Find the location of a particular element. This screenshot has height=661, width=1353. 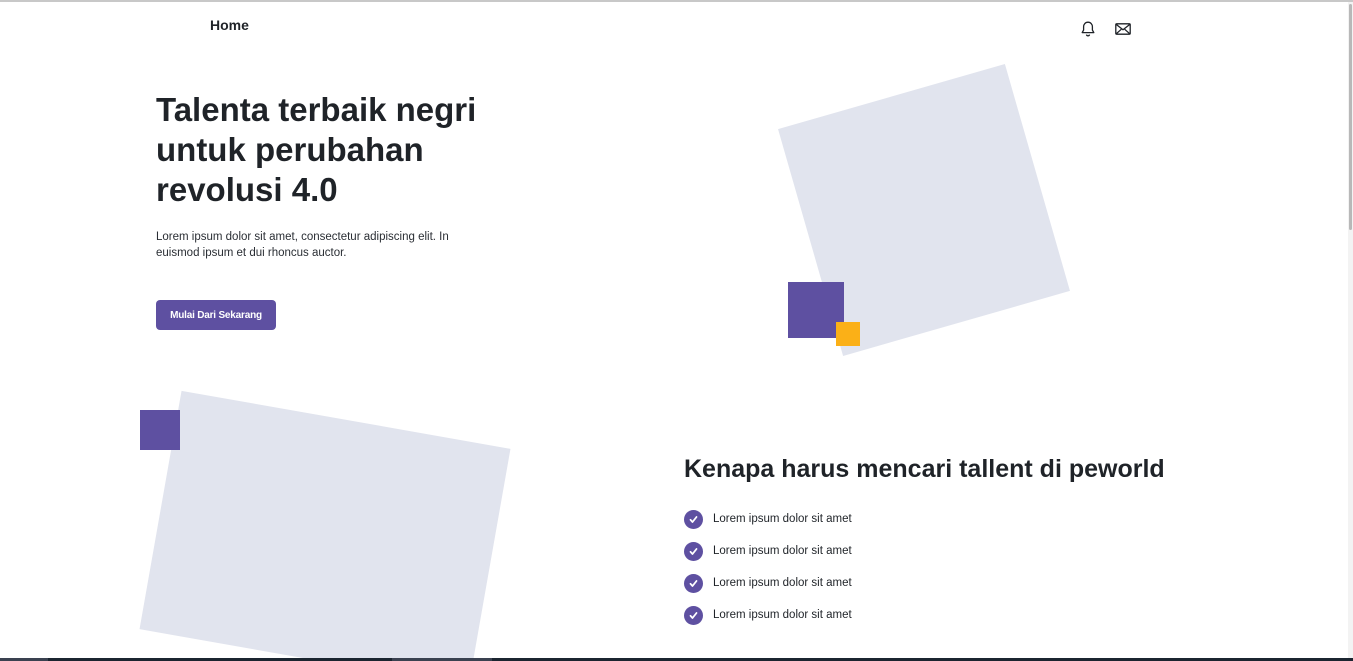

section-image-placeholder is located at coordinates (325, 525).